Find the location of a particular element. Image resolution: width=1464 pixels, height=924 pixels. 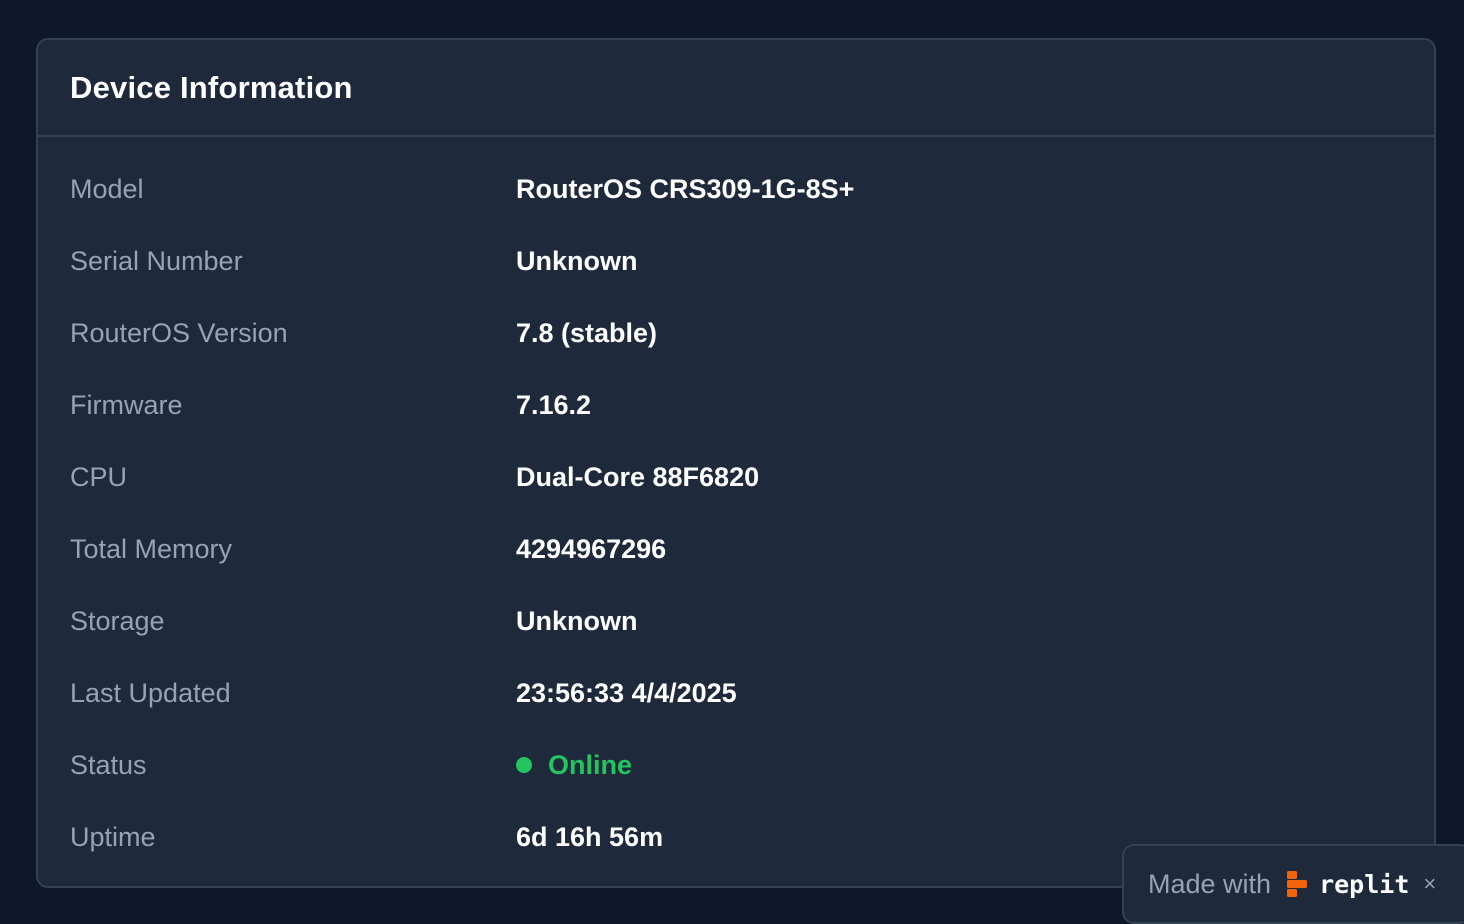

card-header: Device Information is located at coordinates (736, 88).